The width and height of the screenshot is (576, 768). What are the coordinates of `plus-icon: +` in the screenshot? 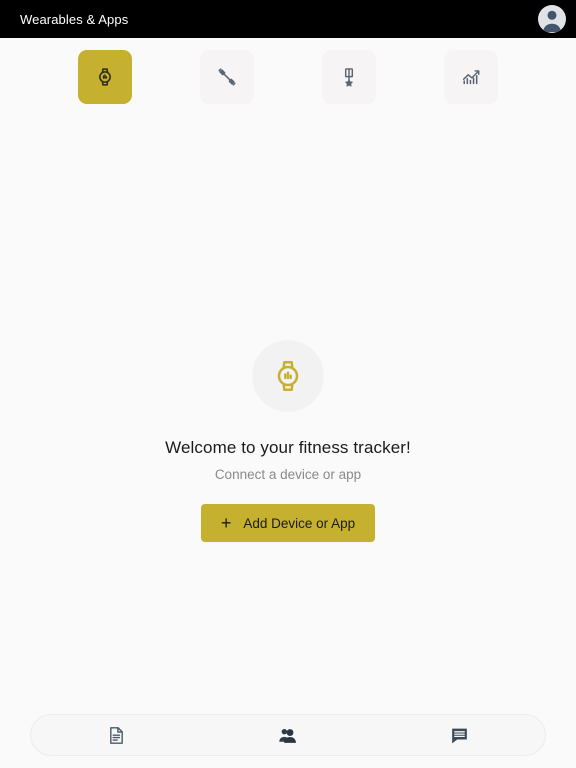 It's located at (226, 523).